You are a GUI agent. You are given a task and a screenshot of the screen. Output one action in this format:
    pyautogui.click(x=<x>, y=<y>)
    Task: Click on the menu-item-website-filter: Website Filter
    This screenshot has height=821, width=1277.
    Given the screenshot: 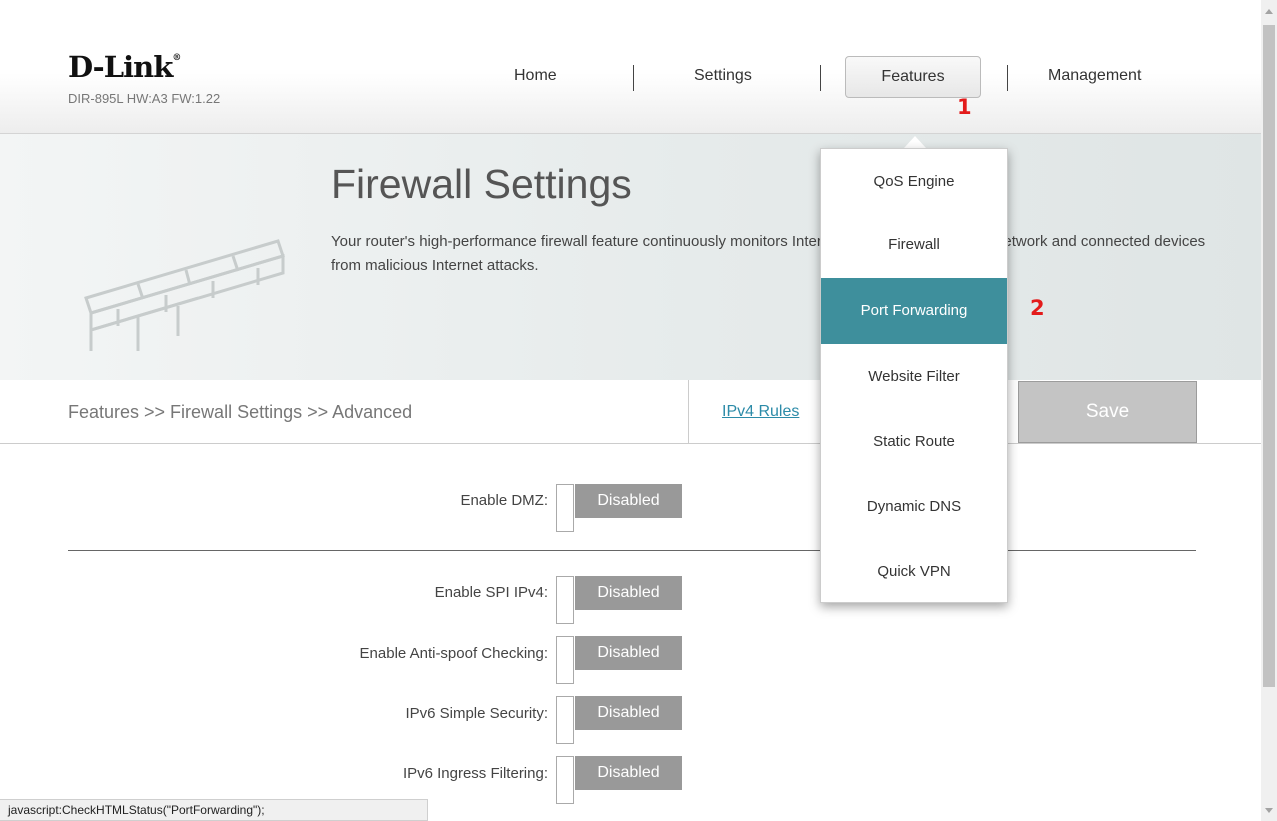 What is the action you would take?
    pyautogui.click(x=914, y=377)
    